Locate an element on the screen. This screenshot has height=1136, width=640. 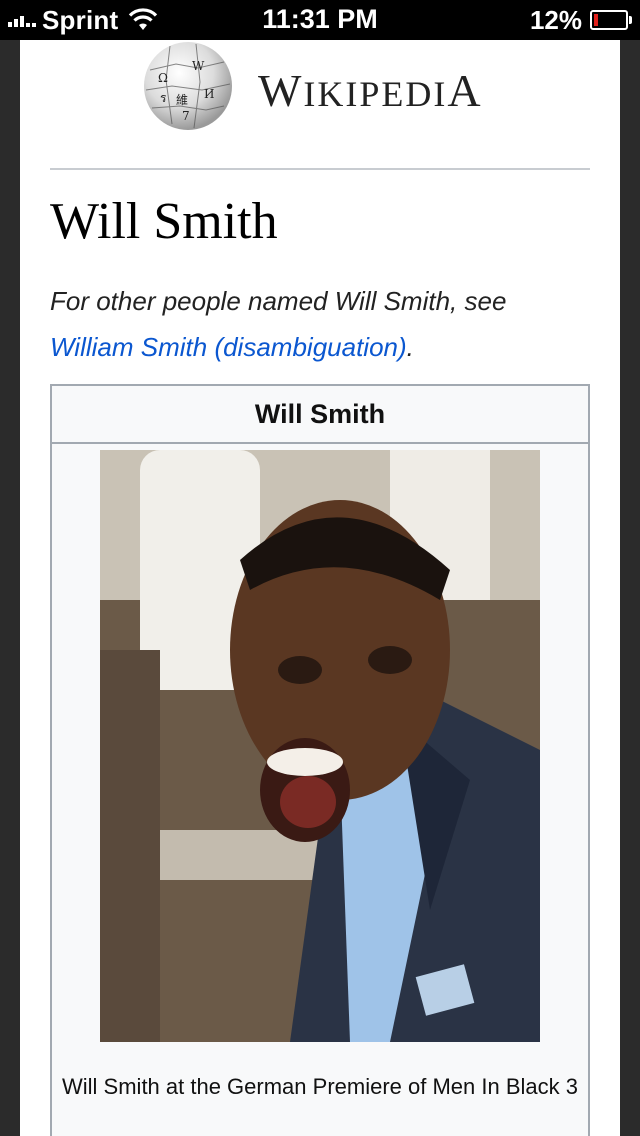
hatnote-text: For other people named Will Smith, see is located at coordinates (278, 301).